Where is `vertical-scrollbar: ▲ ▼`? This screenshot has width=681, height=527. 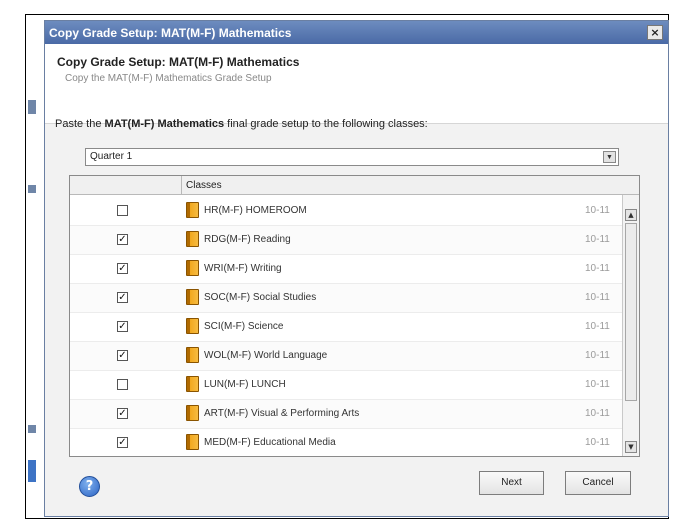 vertical-scrollbar: ▲ ▼ is located at coordinates (630, 325).